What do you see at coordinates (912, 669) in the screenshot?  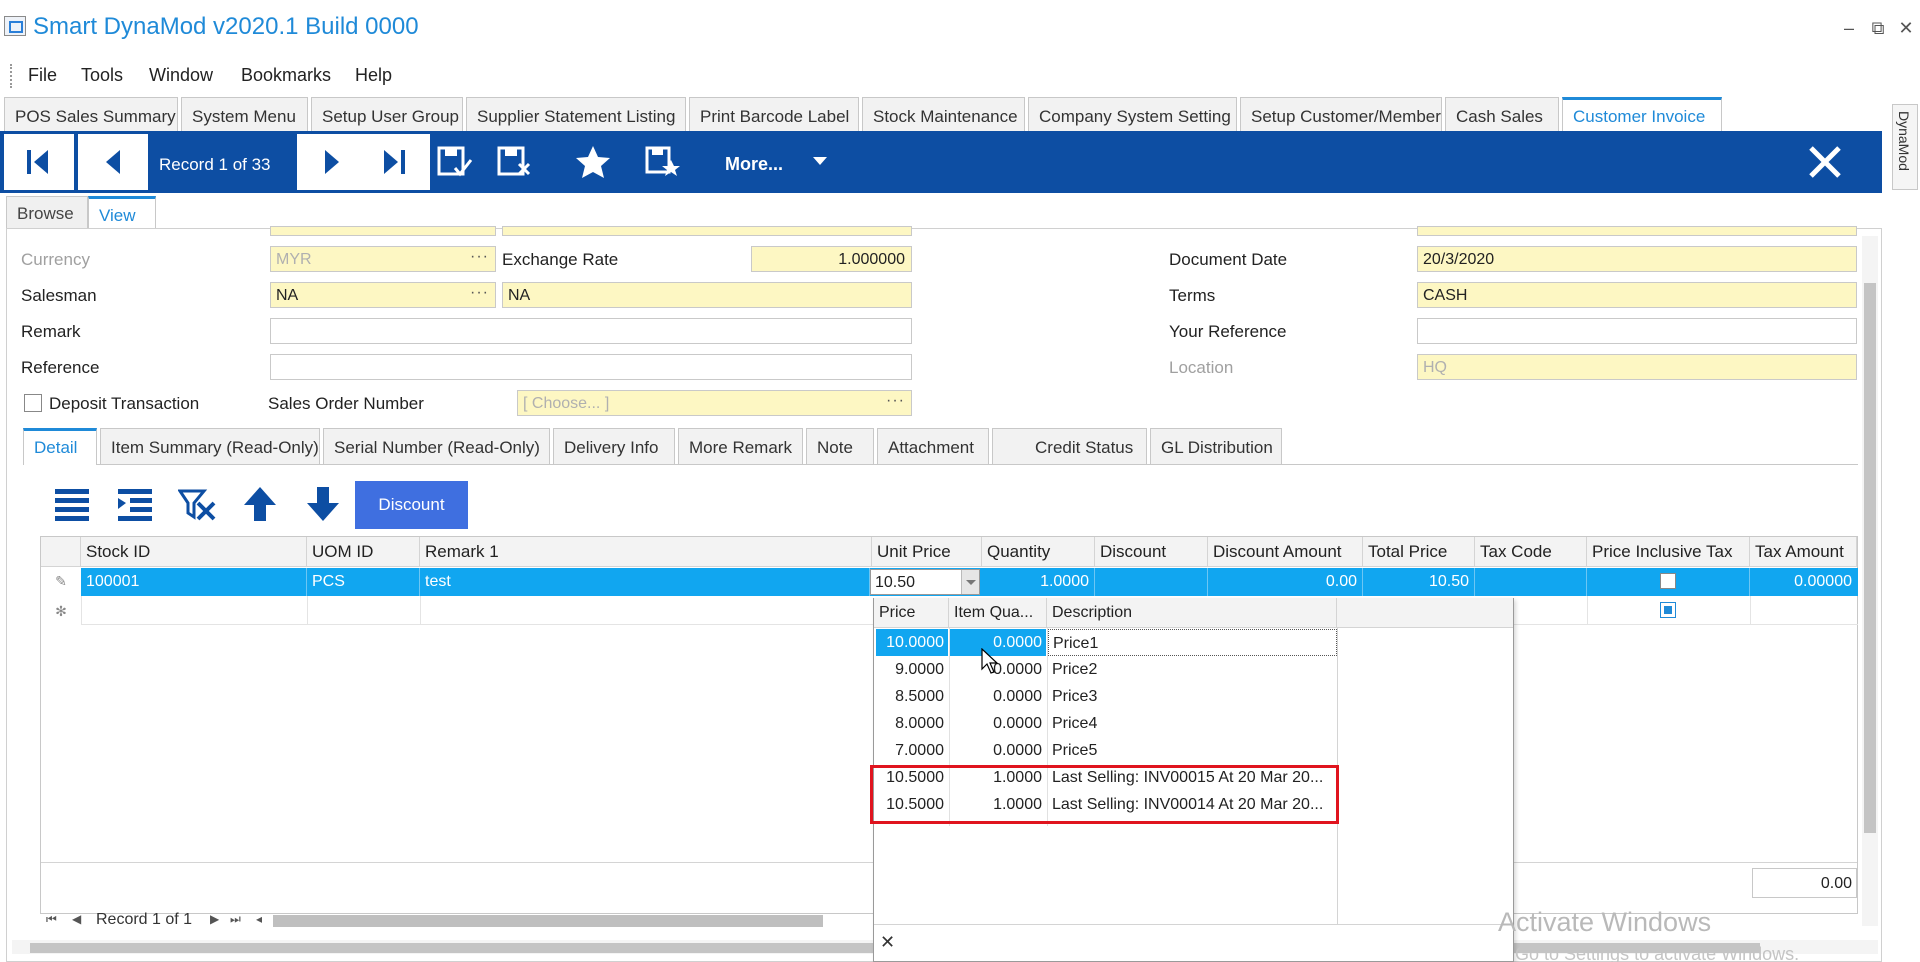 I see `popup-row-price: 9.0000` at bounding box center [912, 669].